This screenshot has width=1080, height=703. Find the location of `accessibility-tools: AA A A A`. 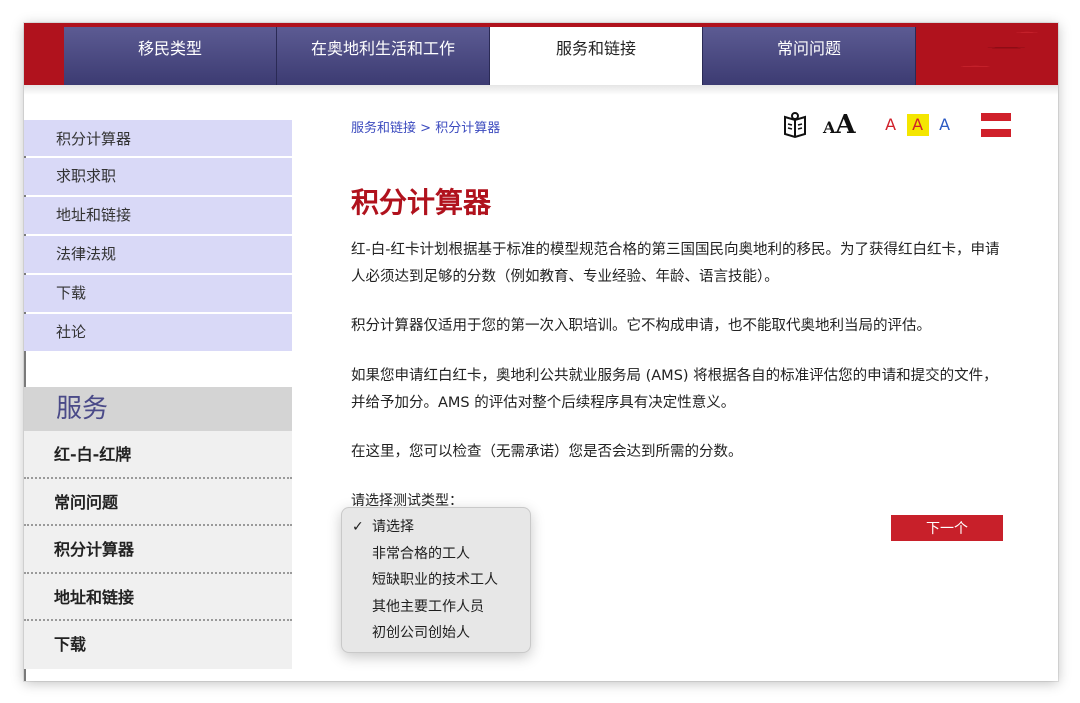

accessibility-tools: AA A A A is located at coordinates (896, 125).